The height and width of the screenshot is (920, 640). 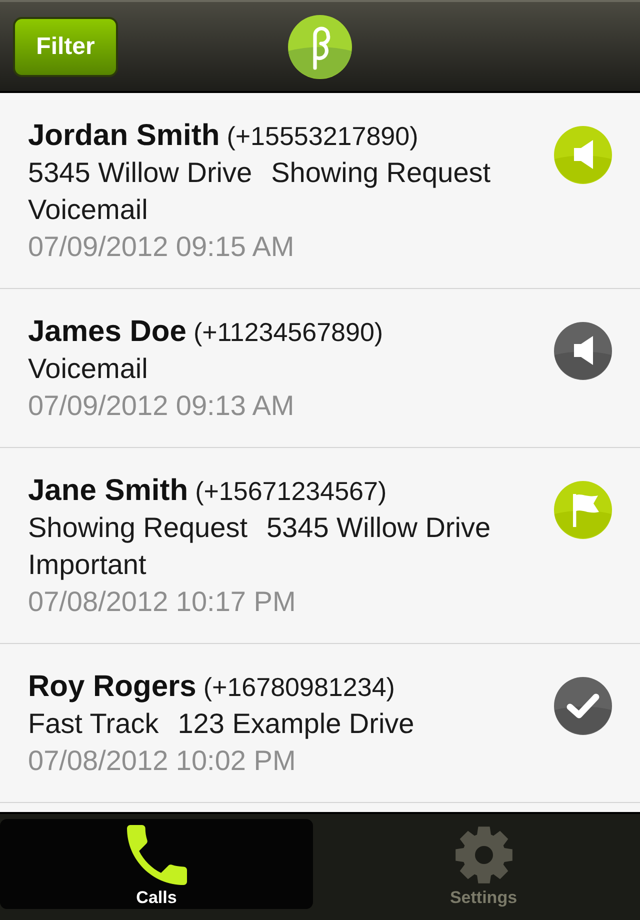 What do you see at coordinates (112, 687) in the screenshot?
I see `caller-name: Roy Rogers` at bounding box center [112, 687].